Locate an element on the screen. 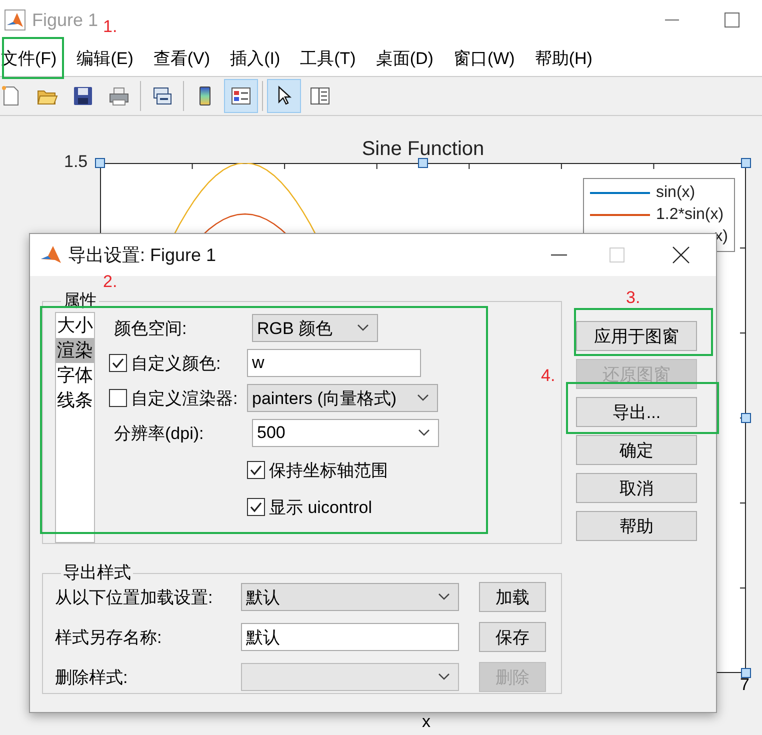 Image resolution: width=762 pixels, height=735 pixels. dialog-button: 保存 is located at coordinates (512, 637).